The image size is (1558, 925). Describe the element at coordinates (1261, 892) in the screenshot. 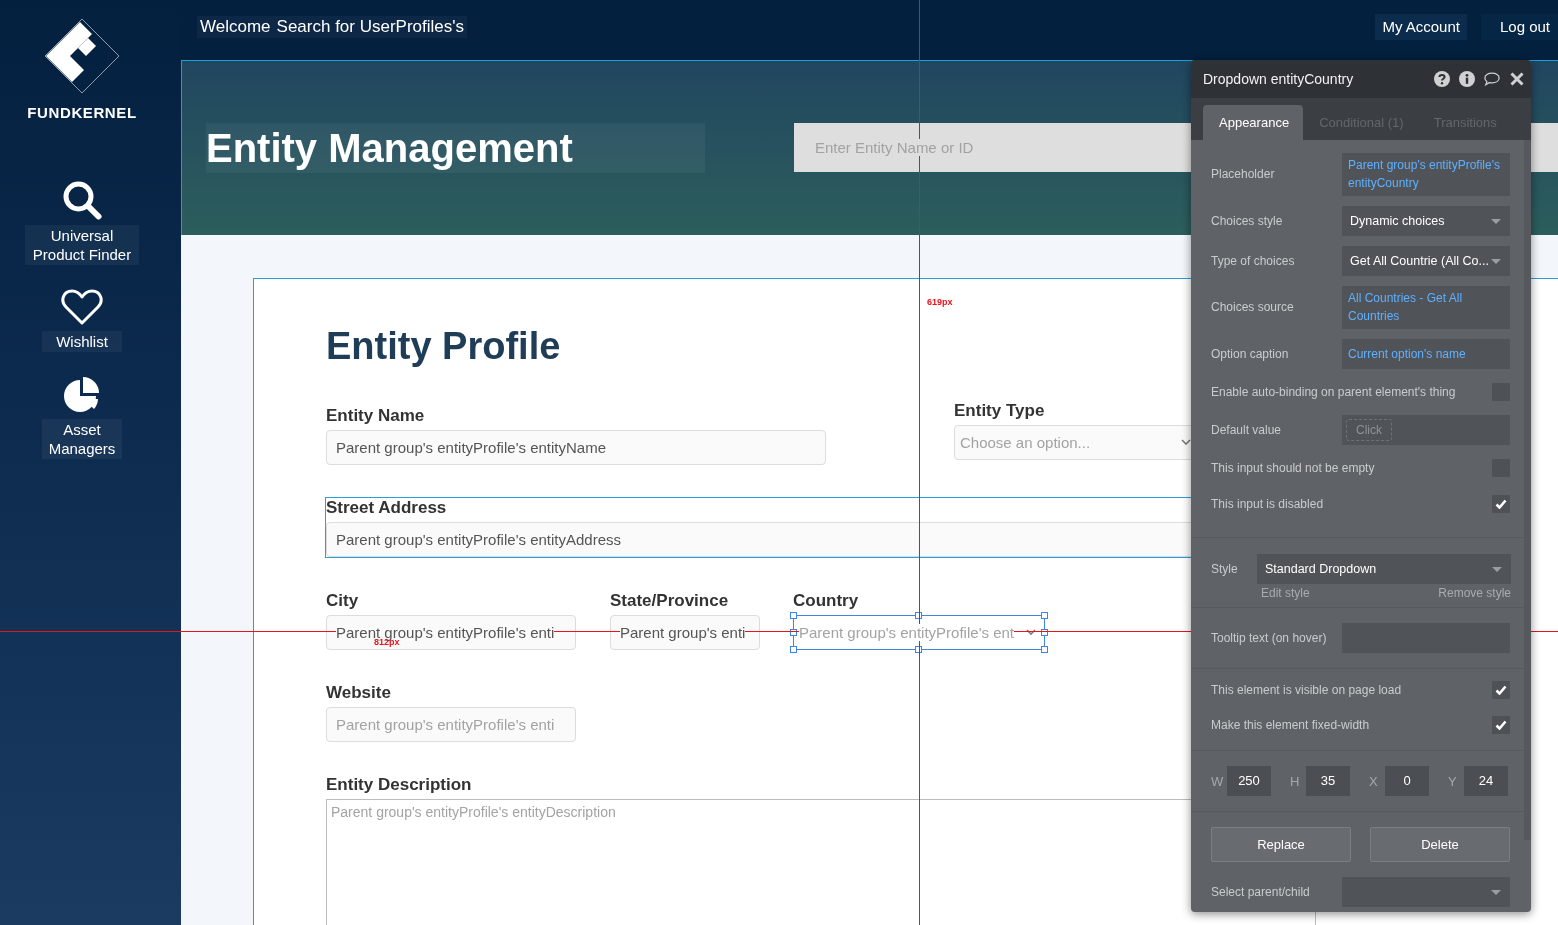

I see `property-label: Select parent/child` at that location.